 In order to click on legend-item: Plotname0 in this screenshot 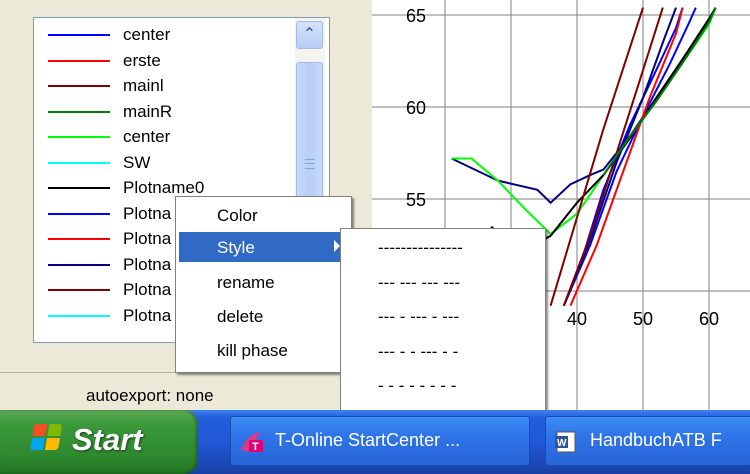, I will do `click(164, 187)`.